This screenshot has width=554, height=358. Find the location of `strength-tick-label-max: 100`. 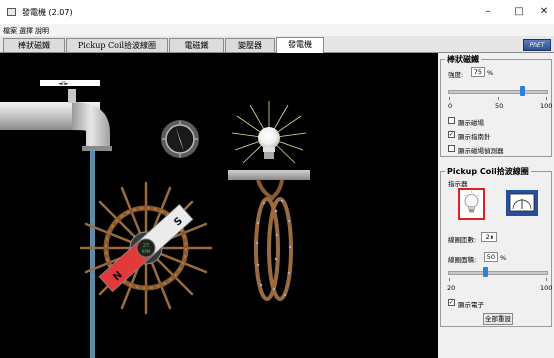

strength-tick-label-max: 100 is located at coordinates (546, 106).